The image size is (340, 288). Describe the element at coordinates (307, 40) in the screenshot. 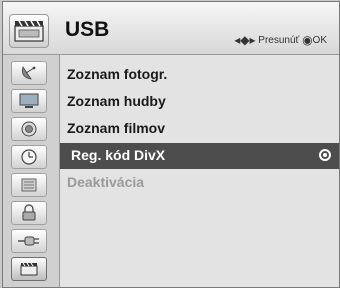

I see `ok-button-icon: ◉` at that location.